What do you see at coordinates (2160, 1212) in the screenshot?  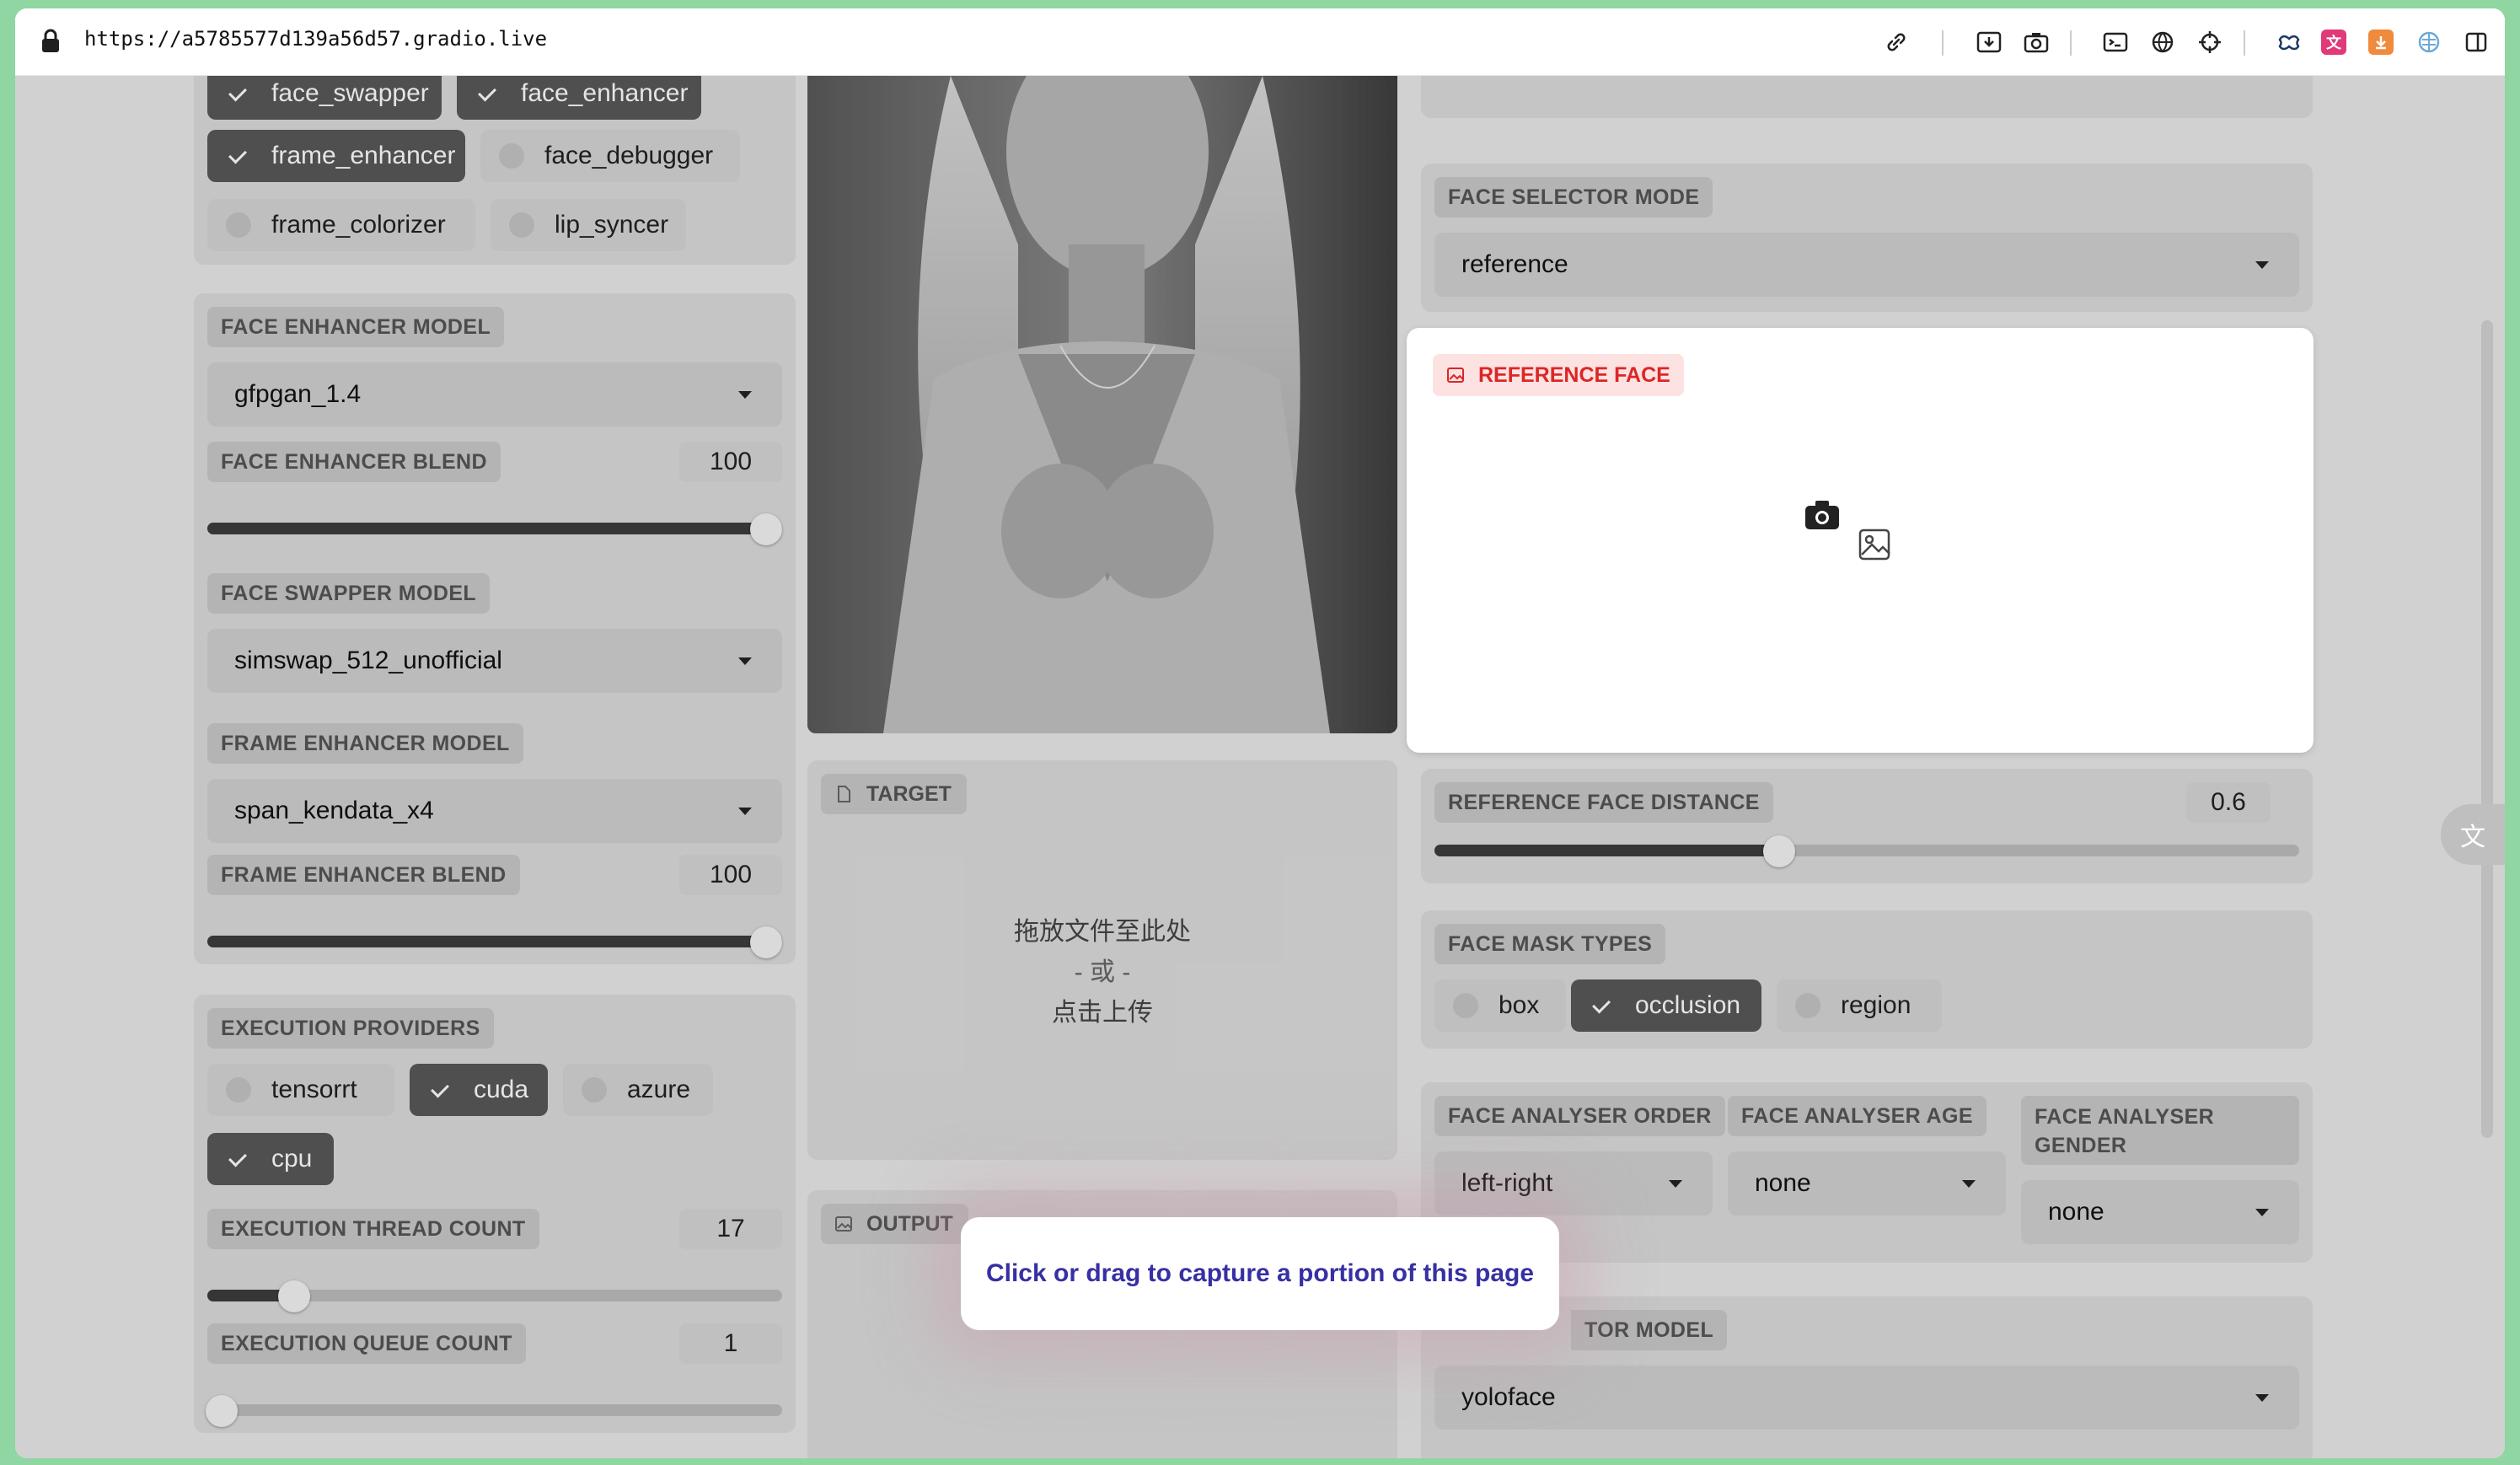 I see `face-analyser-gender-dropdown: none` at bounding box center [2160, 1212].